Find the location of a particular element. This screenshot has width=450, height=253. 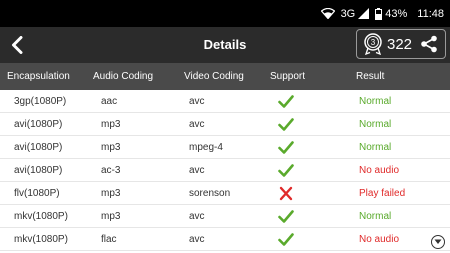

score-count: 322 is located at coordinates (400, 44).